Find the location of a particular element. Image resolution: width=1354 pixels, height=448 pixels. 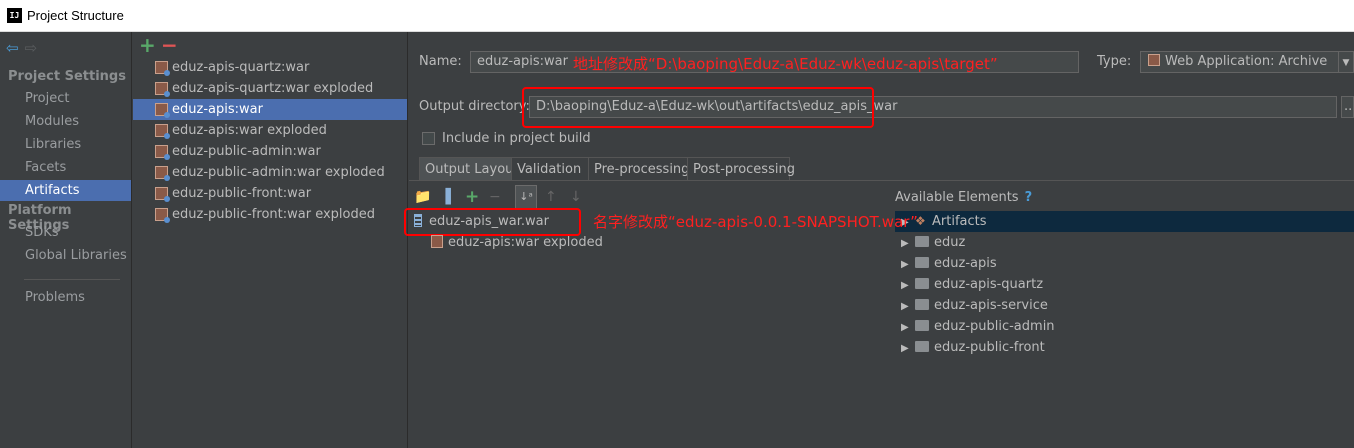

sort-icon: ↓ᵃ is located at coordinates (526, 197).